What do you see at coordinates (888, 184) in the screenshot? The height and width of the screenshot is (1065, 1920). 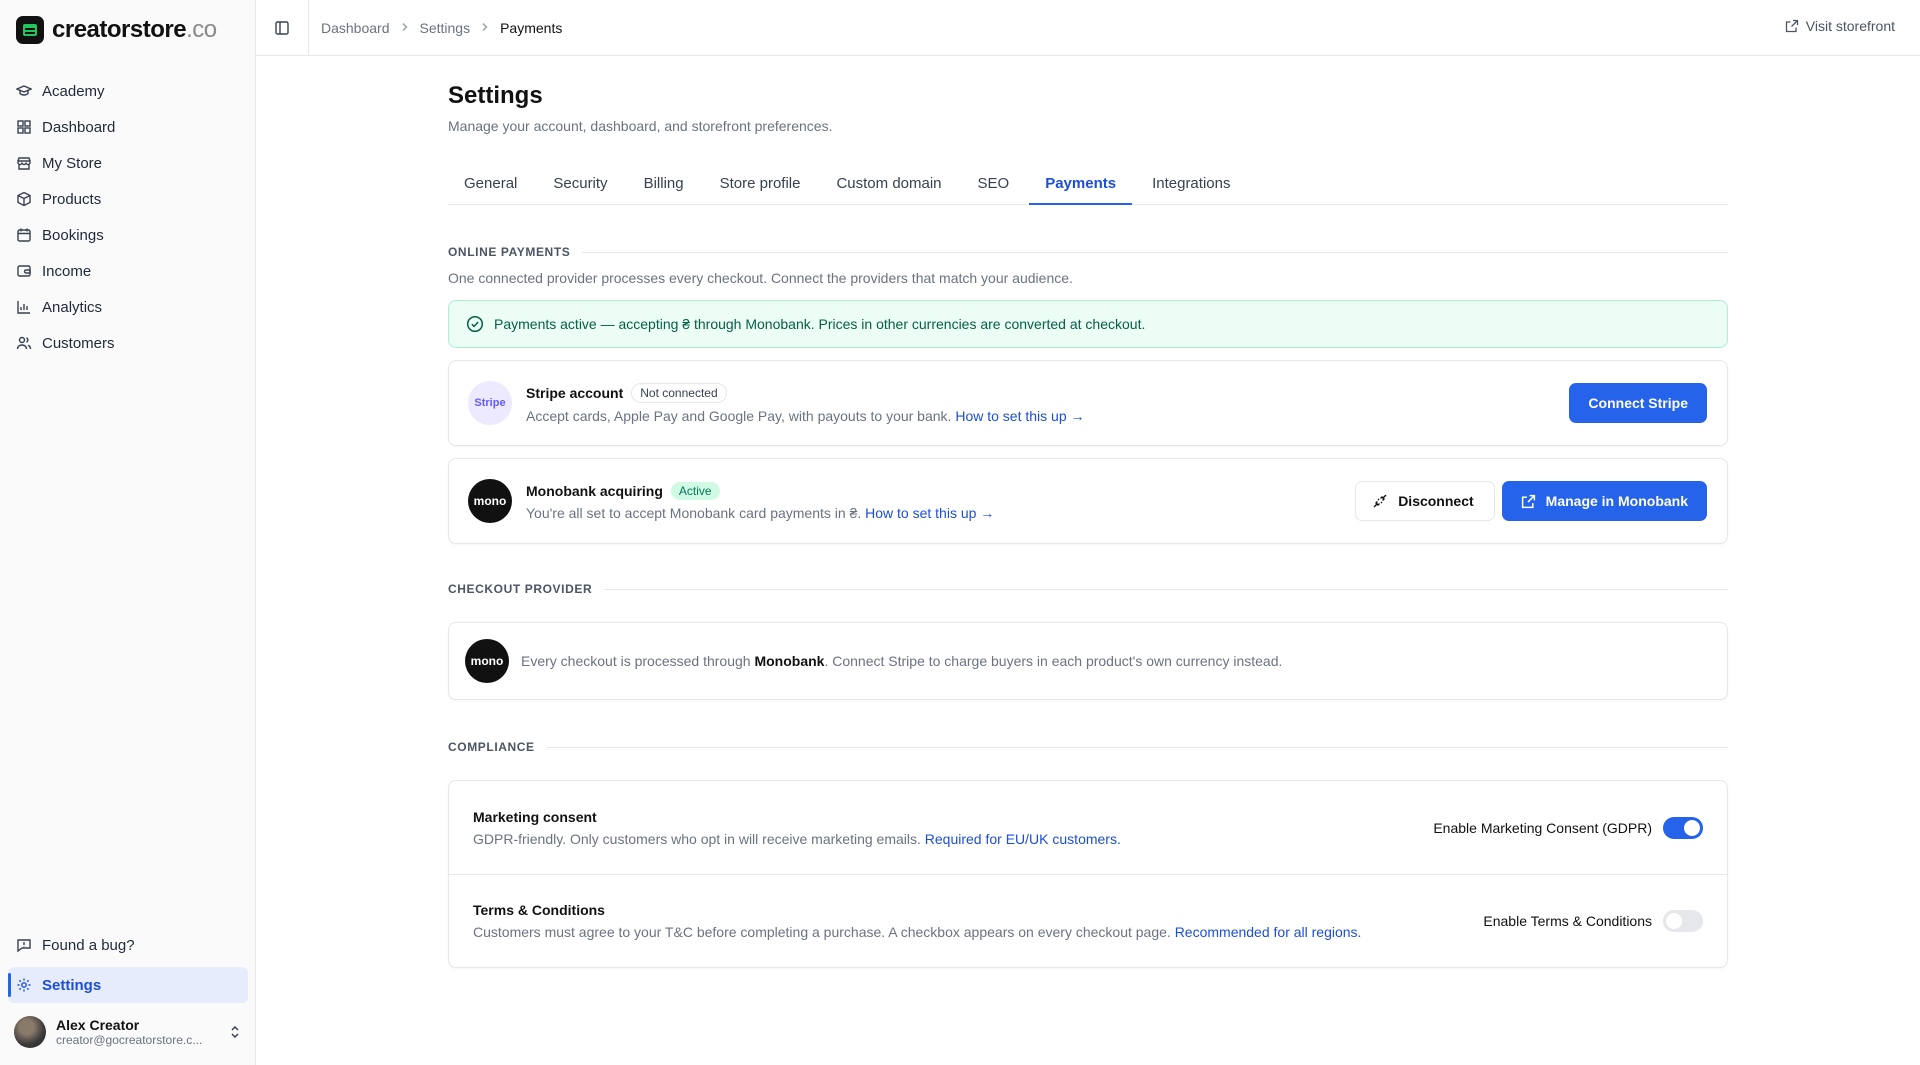 I see `tab-custom-domain: Custom domain` at bounding box center [888, 184].